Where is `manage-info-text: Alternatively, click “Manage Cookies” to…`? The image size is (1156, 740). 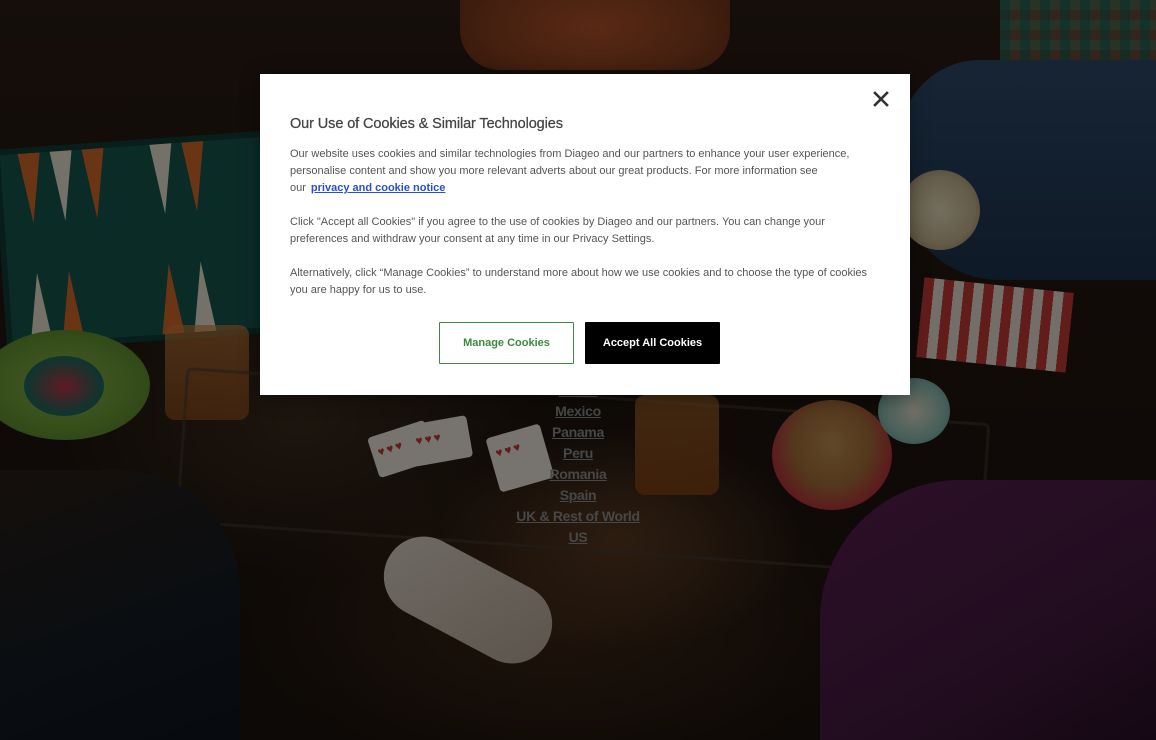
manage-info-text: Alternatively, click “Manage Cookies” to… is located at coordinates (579, 281).